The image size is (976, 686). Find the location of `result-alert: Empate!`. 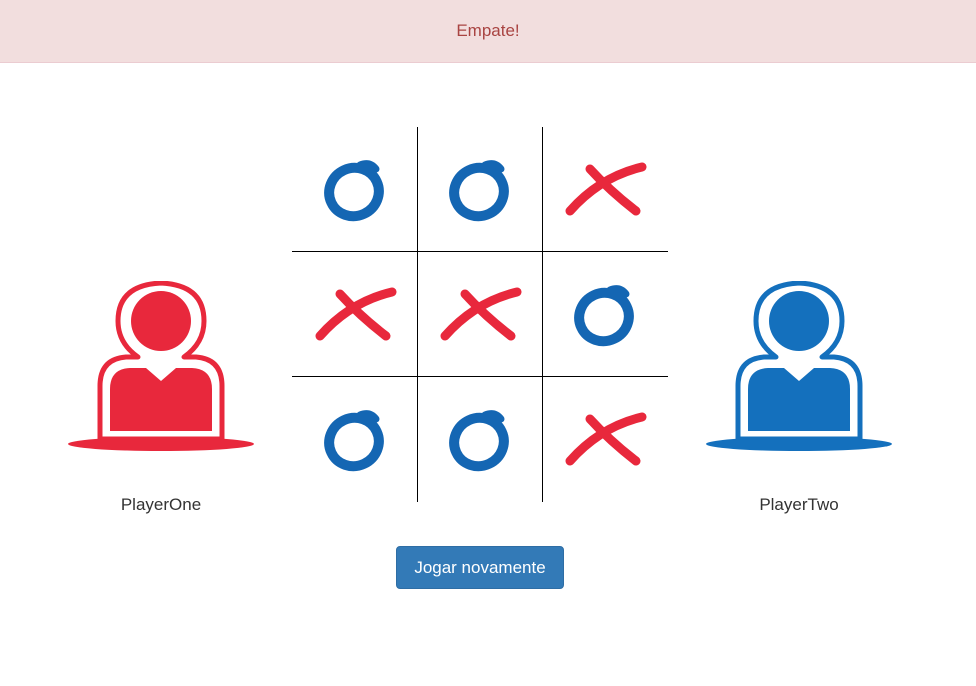

result-alert: Empate! is located at coordinates (488, 31).